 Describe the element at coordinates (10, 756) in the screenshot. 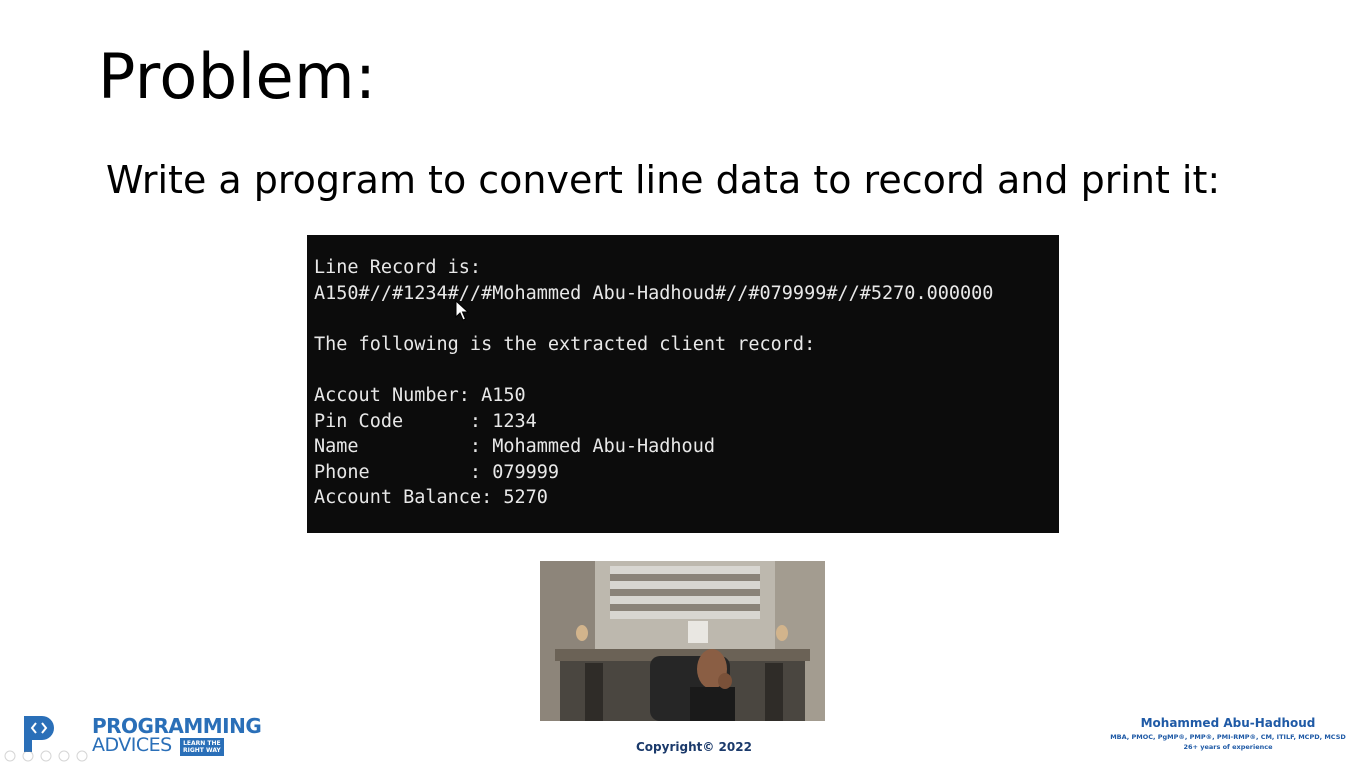

I see `play-icon` at that location.